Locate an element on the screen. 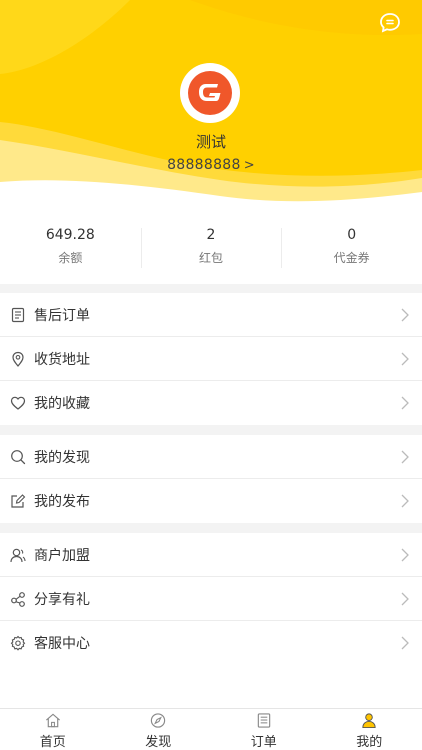 This screenshot has width=422, height=750. avatar is located at coordinates (210, 93).